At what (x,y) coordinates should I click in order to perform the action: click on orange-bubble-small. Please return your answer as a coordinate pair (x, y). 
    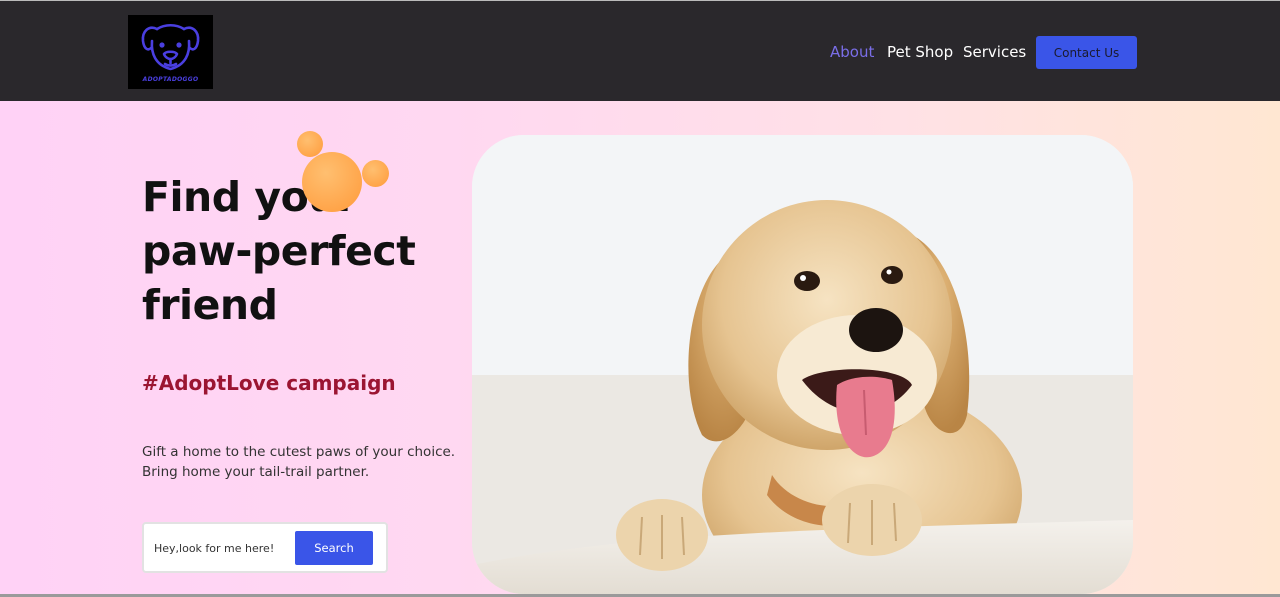
    Looking at the image, I should click on (310, 144).